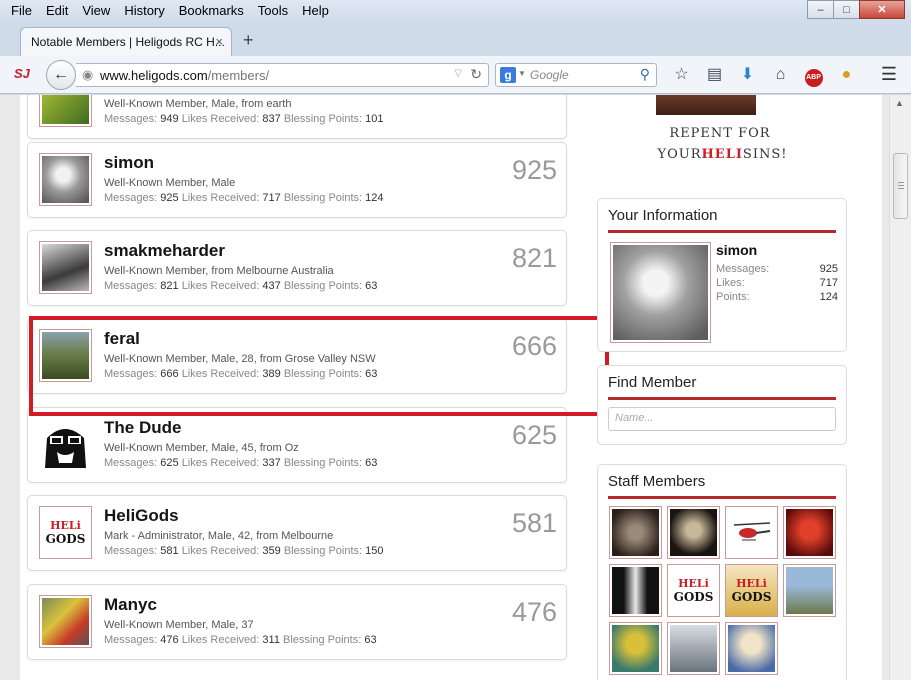 Image resolution: width=911 pixels, height=680 pixels. What do you see at coordinates (129, 163) in the screenshot?
I see `member-name: simon` at bounding box center [129, 163].